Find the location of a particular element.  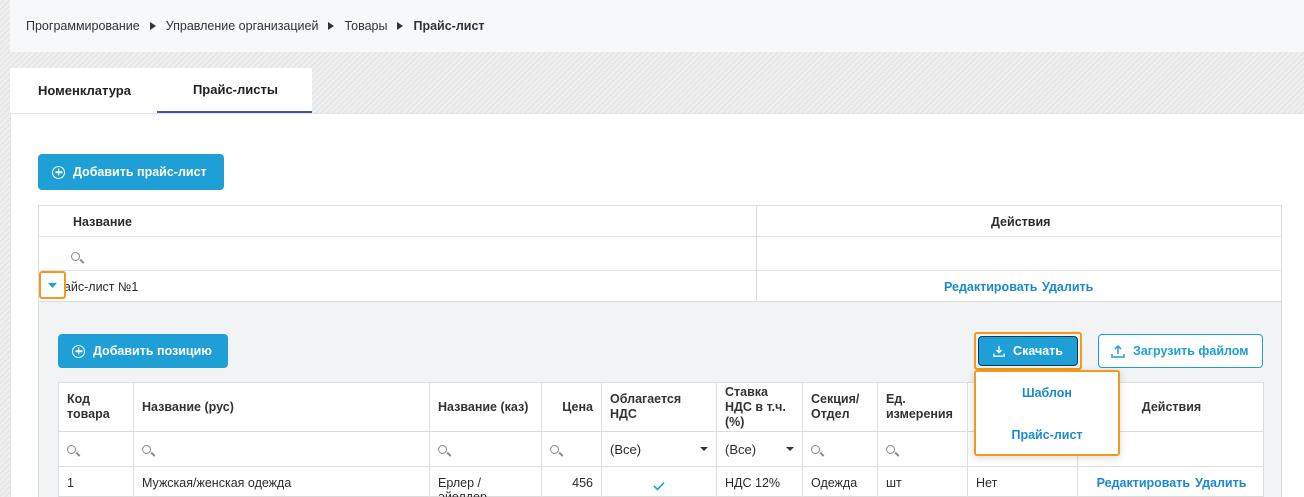

column-header-vat-rate: Ставка НДС в т.ч.(%) is located at coordinates (760, 407).